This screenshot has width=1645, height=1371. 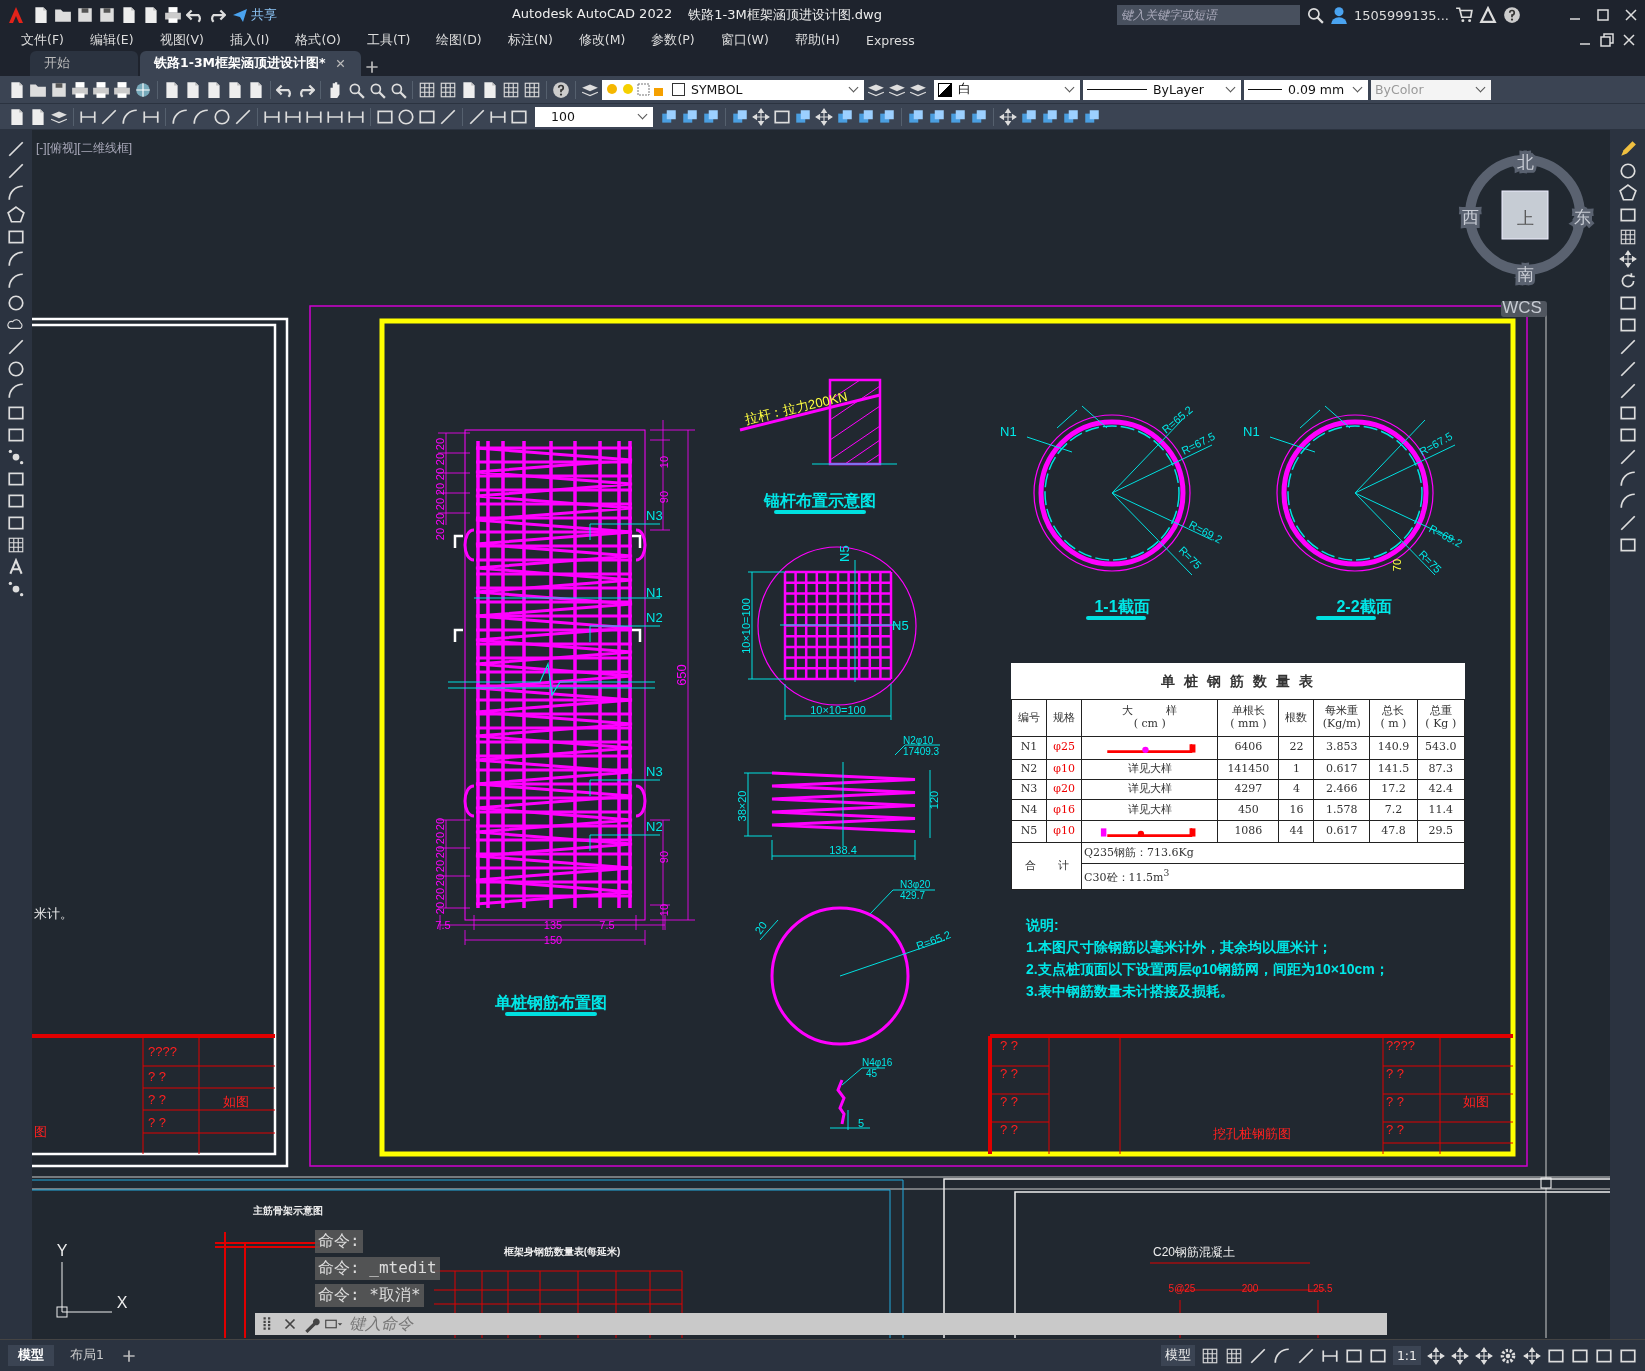 What do you see at coordinates (63, 15) in the screenshot?
I see `folder-icon` at bounding box center [63, 15].